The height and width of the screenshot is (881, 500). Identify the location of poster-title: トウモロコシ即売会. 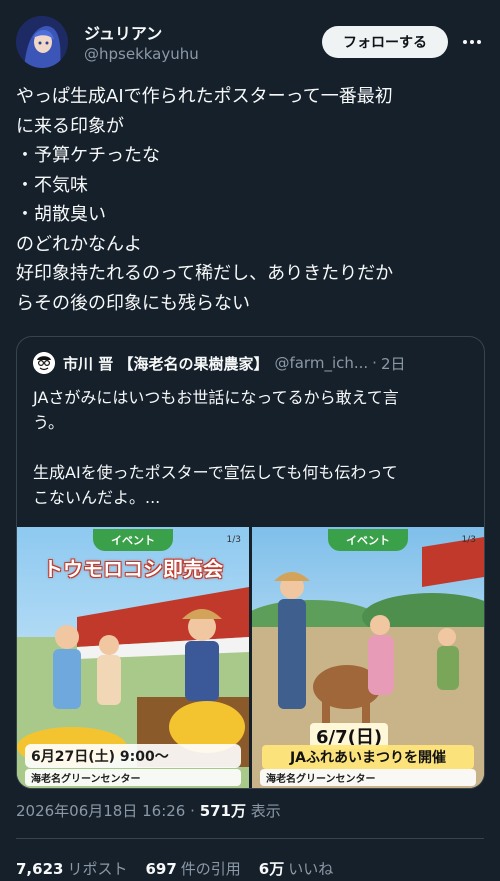
(133, 569).